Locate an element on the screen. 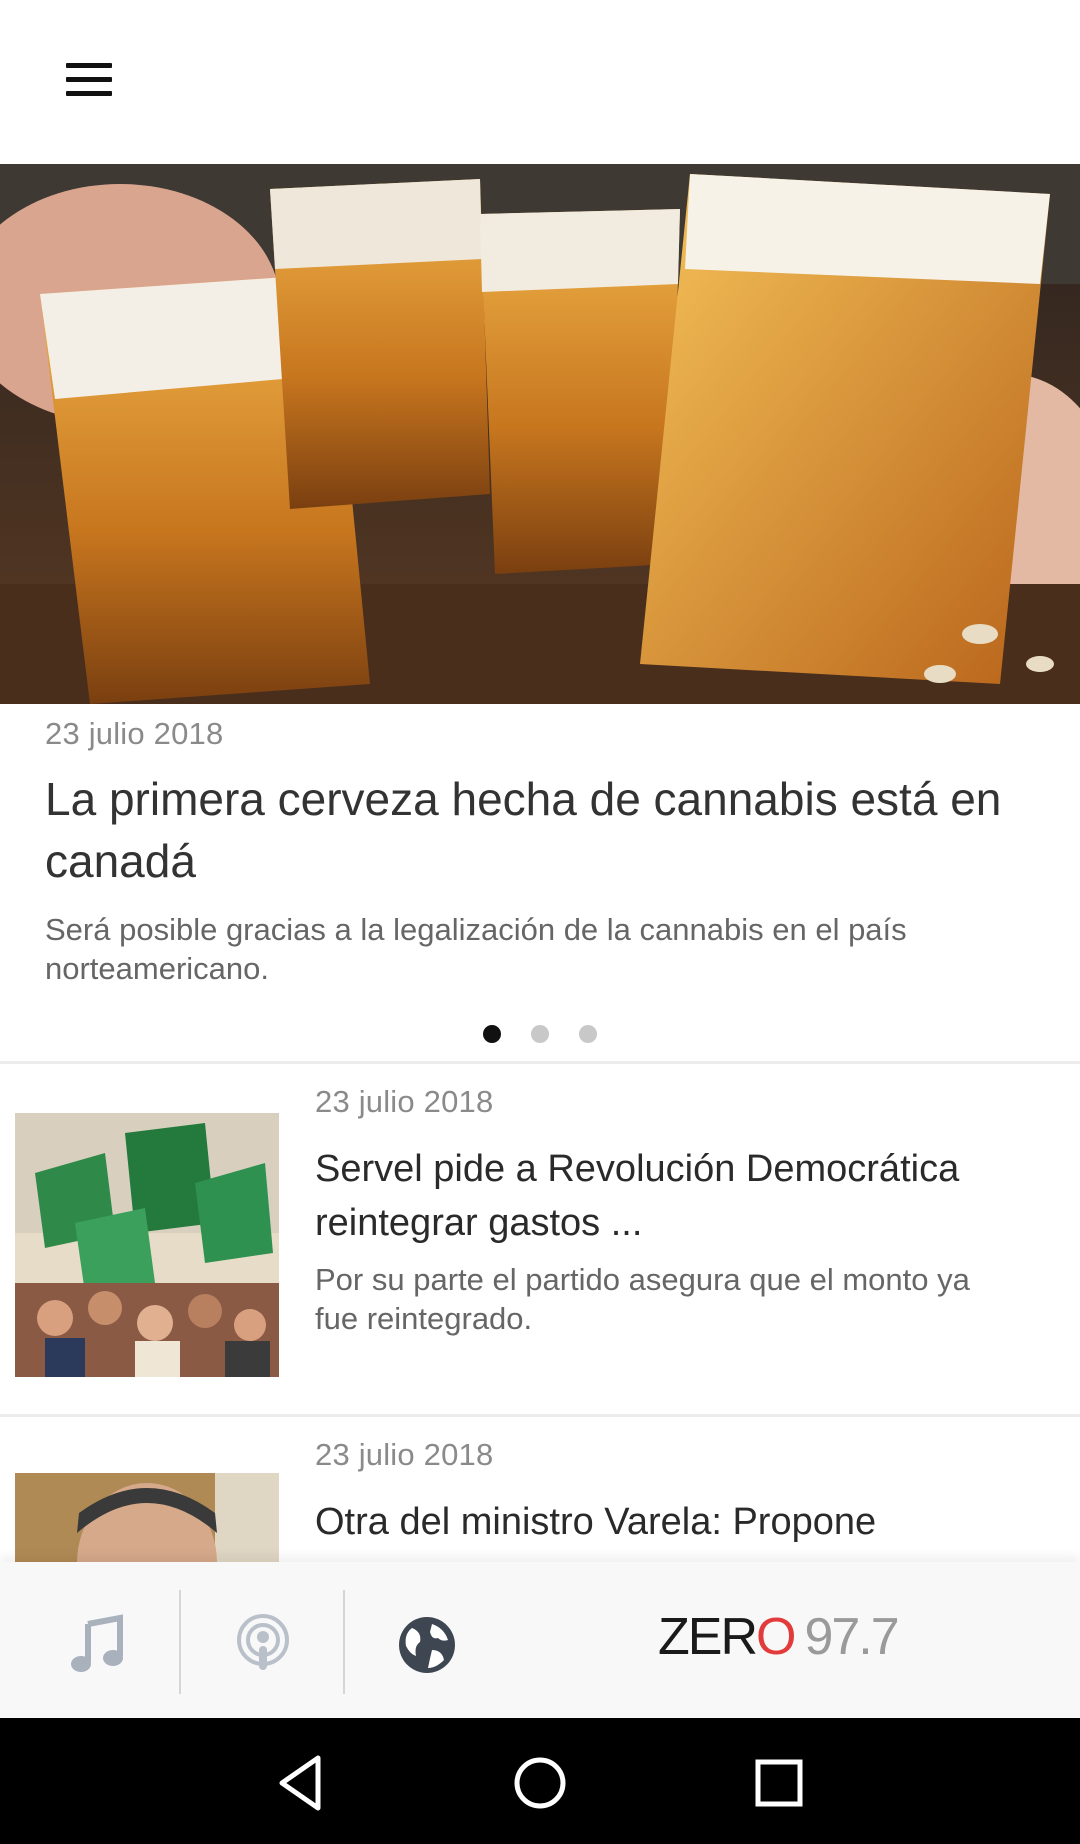 Image resolution: width=1080 pixels, height=1844 pixels. article-title: Otra del ministro Varela: Propone is located at coordinates (655, 1522).